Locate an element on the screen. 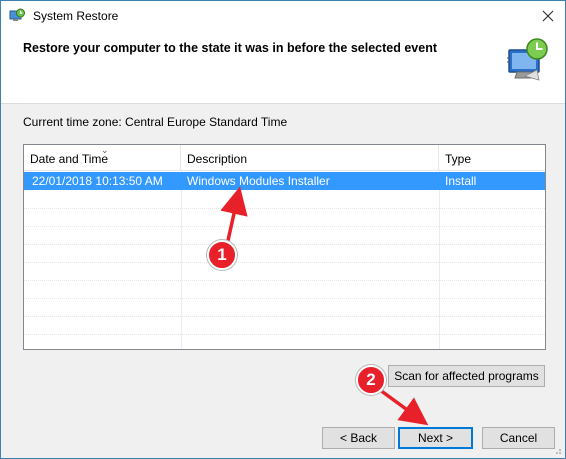 Image resolution: width=566 pixels, height=459 pixels. cell-description: Windows Modules Installer is located at coordinates (258, 181).